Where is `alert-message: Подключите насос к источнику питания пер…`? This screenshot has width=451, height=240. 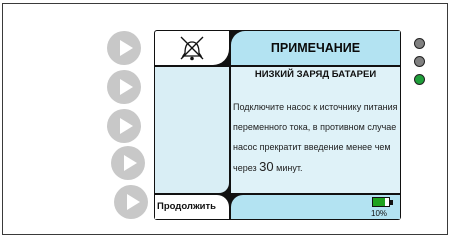
alert-message: Подключите насос к источнику питания пер… is located at coordinates (316, 137).